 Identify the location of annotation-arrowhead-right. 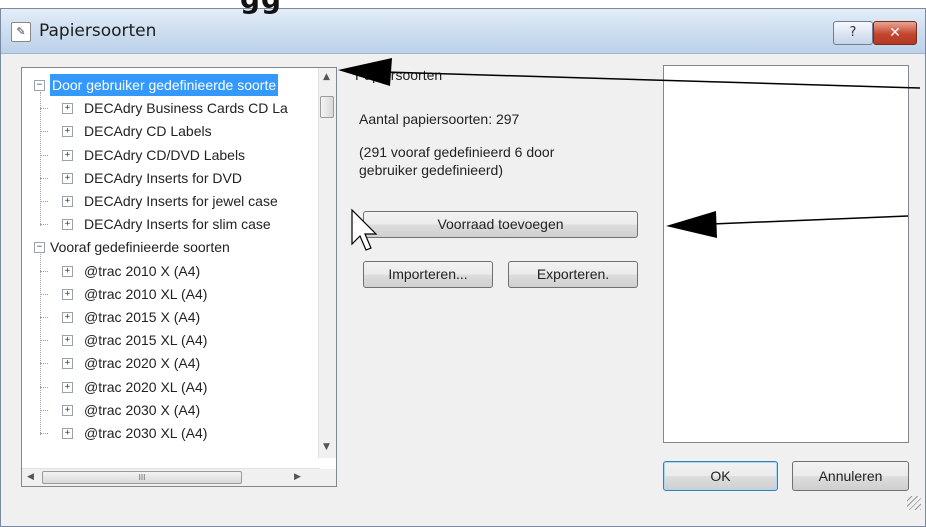
(691, 224).